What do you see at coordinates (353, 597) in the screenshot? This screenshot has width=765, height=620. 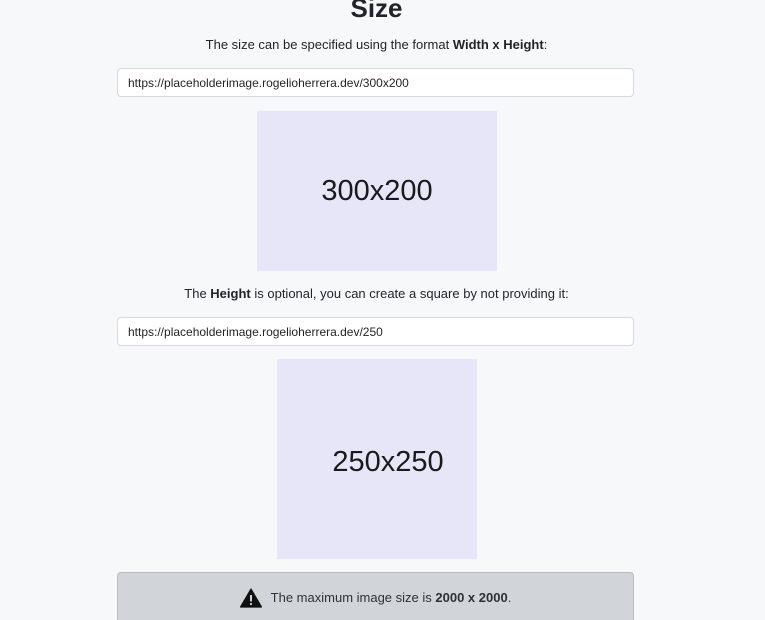 I see `alert-text-before: The maximum image size is` at bounding box center [353, 597].